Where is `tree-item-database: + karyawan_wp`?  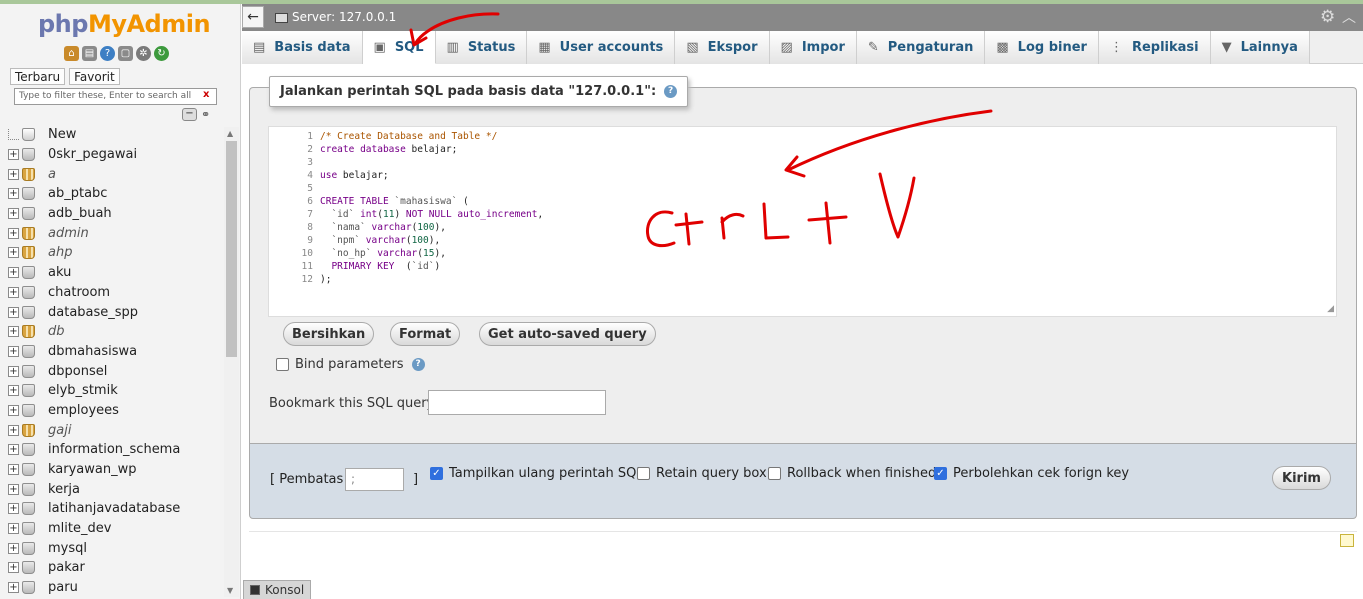
tree-item-database: + karyawan_wp is located at coordinates (116, 470).